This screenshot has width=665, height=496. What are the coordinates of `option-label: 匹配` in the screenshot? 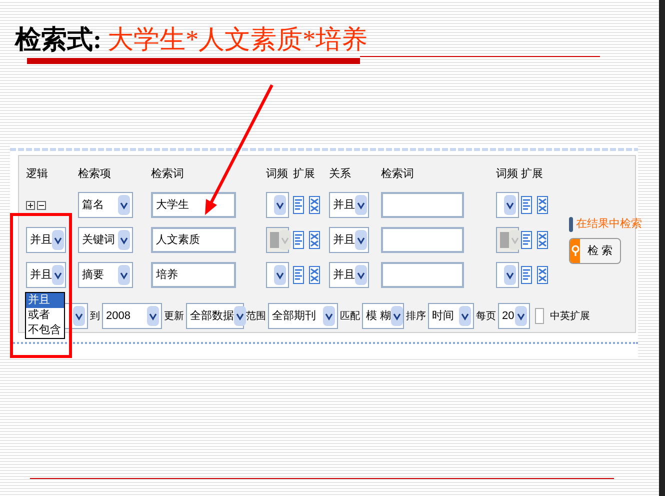 It's located at (350, 317).